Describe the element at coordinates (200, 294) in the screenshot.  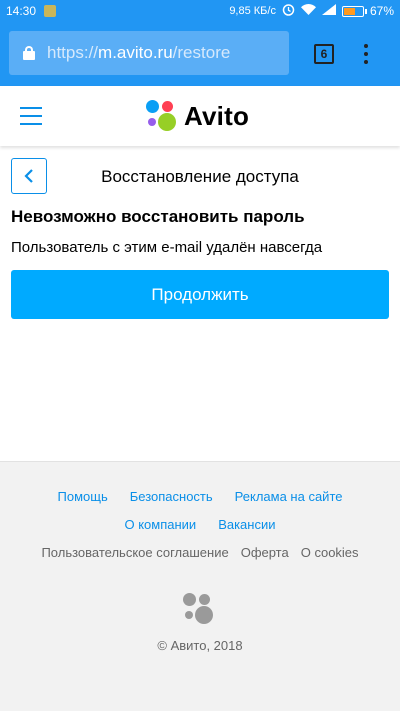
I see `continue-button: Продолжить` at that location.